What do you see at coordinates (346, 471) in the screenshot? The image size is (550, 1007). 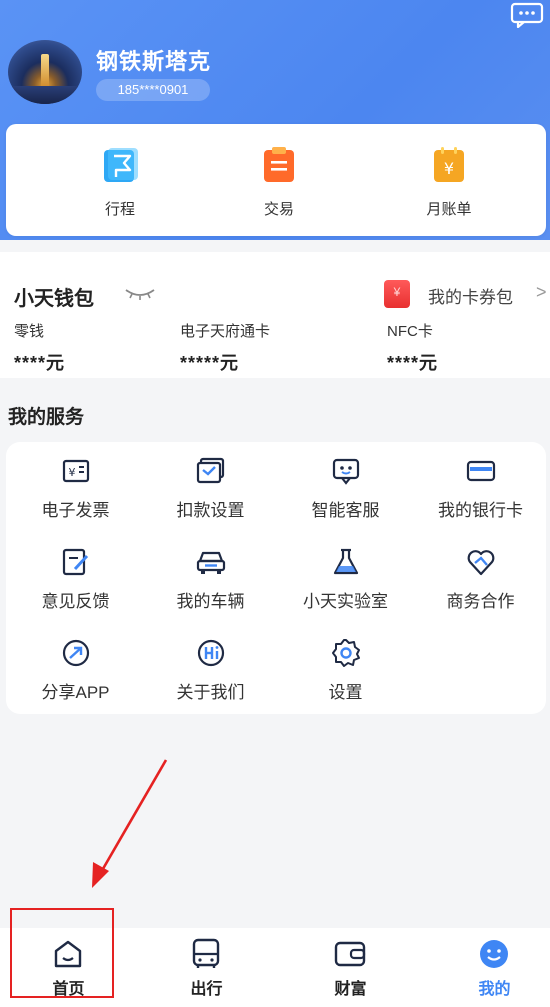 I see `smart-service-icon` at bounding box center [346, 471].